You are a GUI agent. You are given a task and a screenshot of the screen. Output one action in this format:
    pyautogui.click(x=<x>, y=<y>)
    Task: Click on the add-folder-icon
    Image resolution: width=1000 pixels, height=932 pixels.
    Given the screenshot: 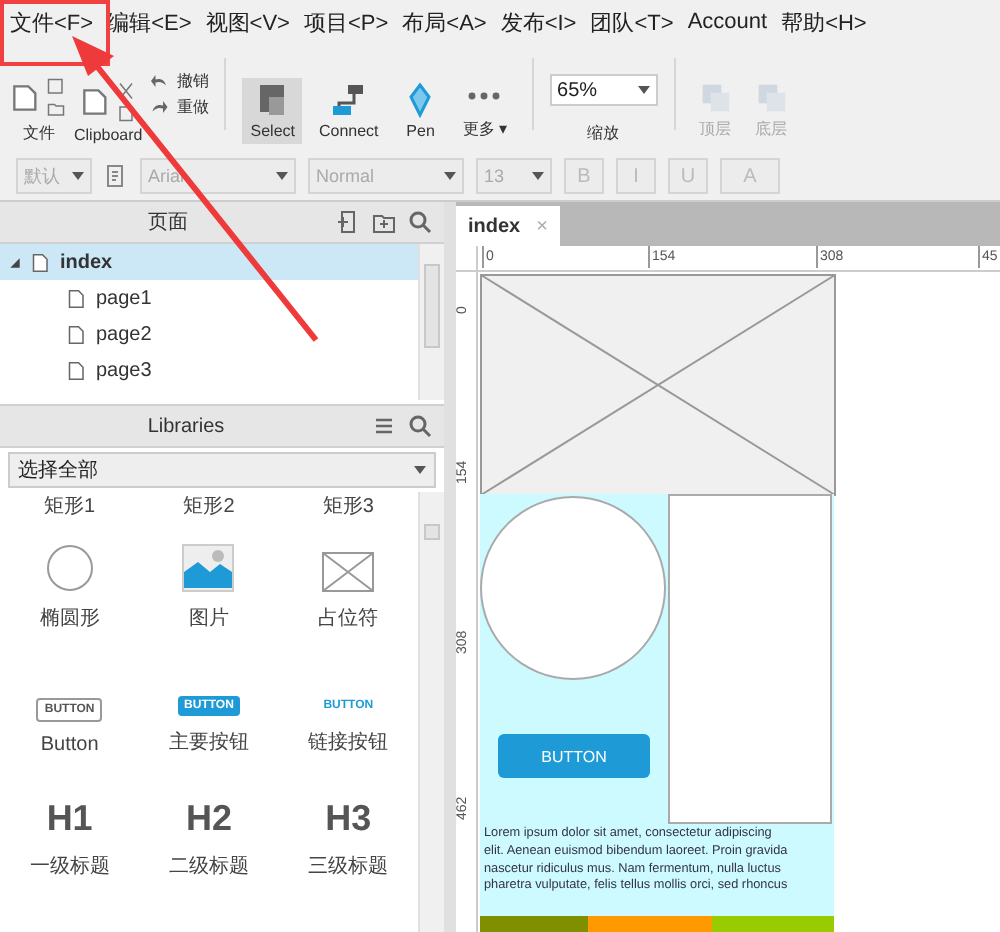 What is the action you would take?
    pyautogui.click(x=384, y=222)
    